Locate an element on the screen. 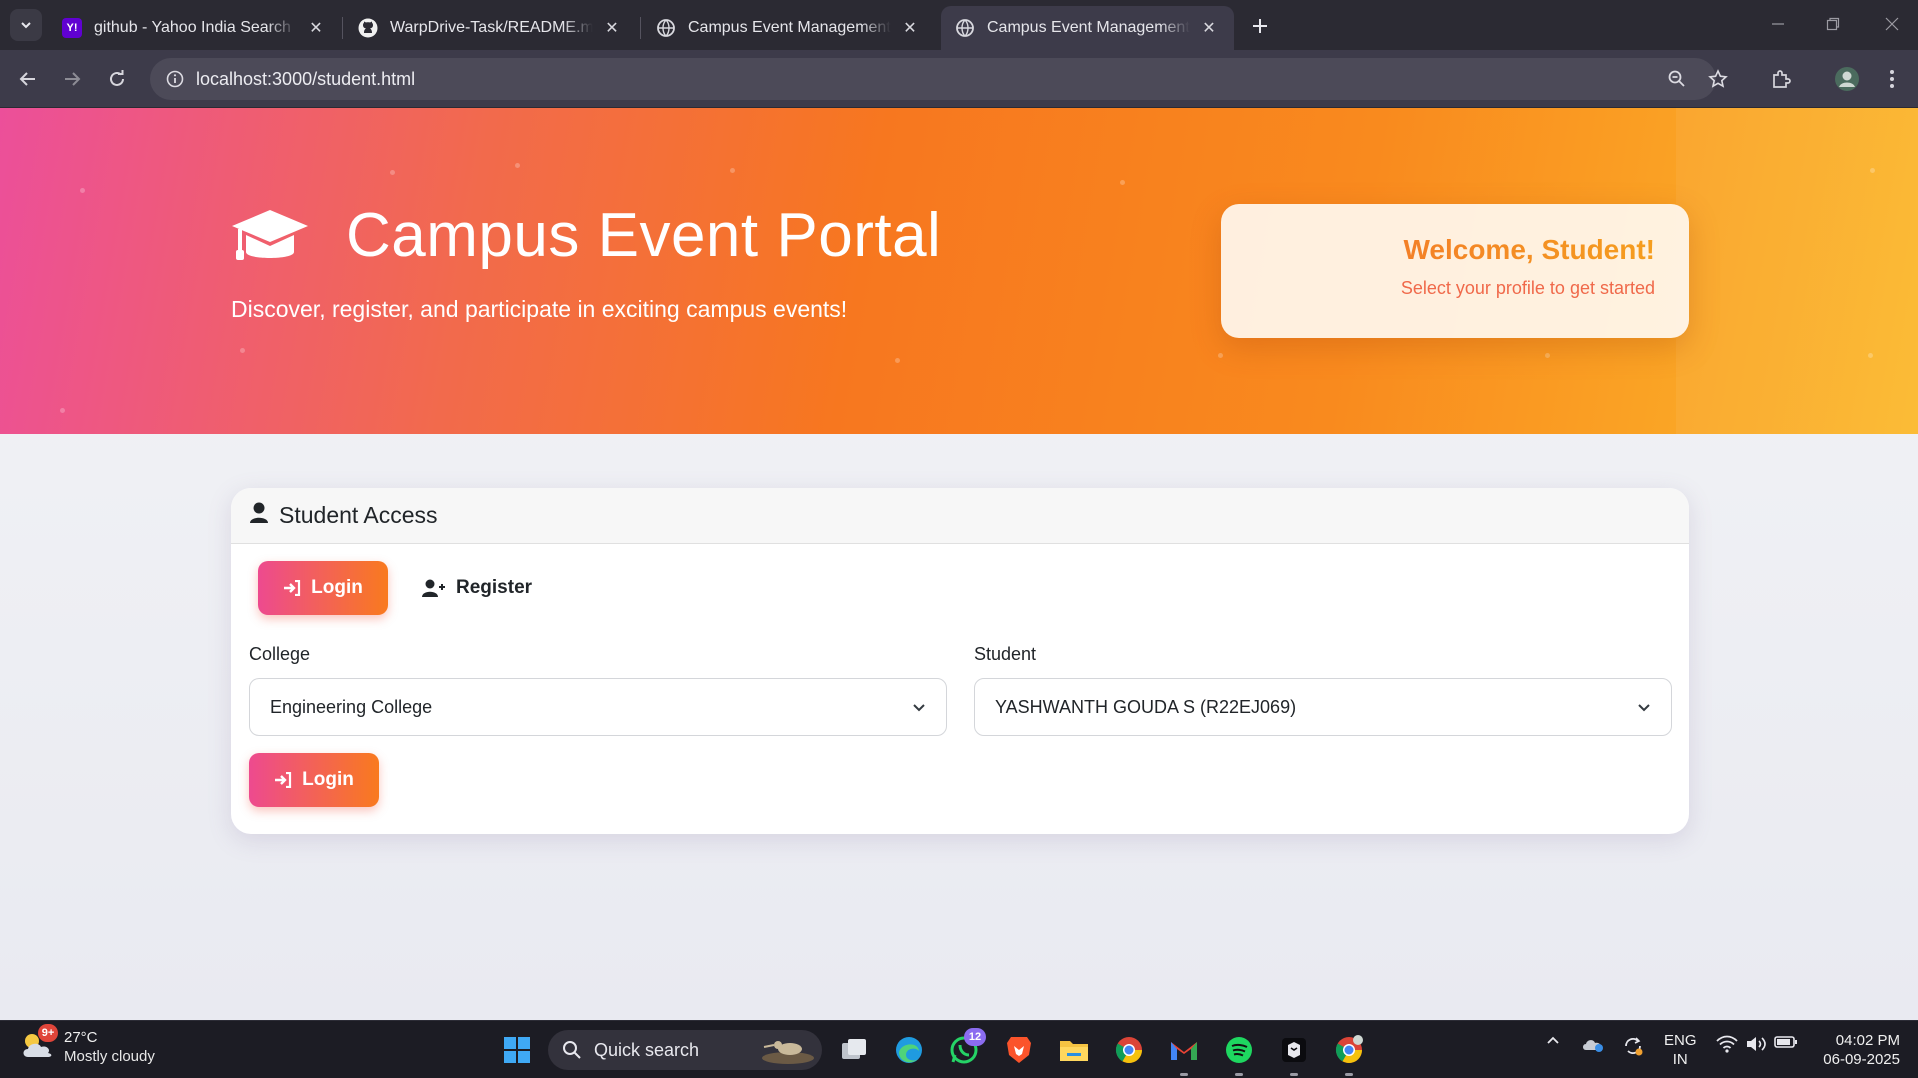  forward-arrow-icon is located at coordinates (72, 79).